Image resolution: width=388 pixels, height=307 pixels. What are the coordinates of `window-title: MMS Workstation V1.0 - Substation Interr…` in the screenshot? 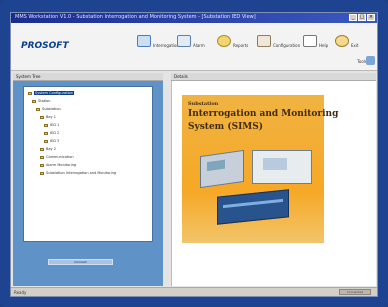 It's located at (135, 17).